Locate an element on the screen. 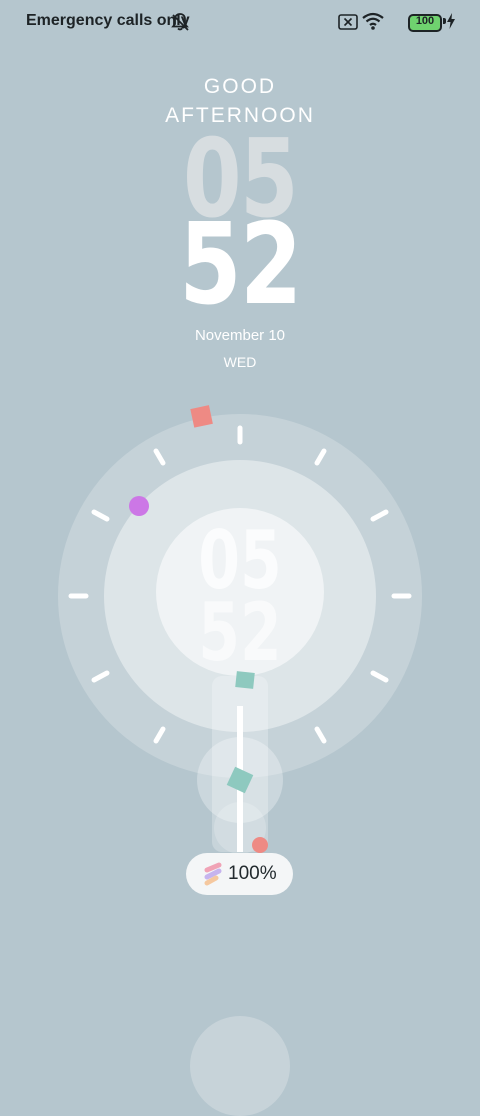 The image size is (480, 1116). particle-purple-dot is located at coordinates (139, 506).